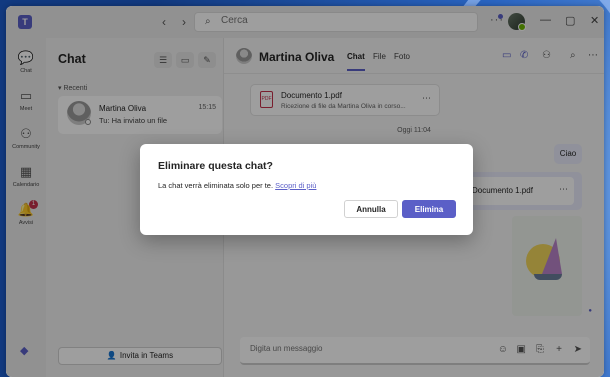  Describe the element at coordinates (216, 185) in the screenshot. I see `dialog-body-text: La chat verrà eliminata solo per te.` at that location.